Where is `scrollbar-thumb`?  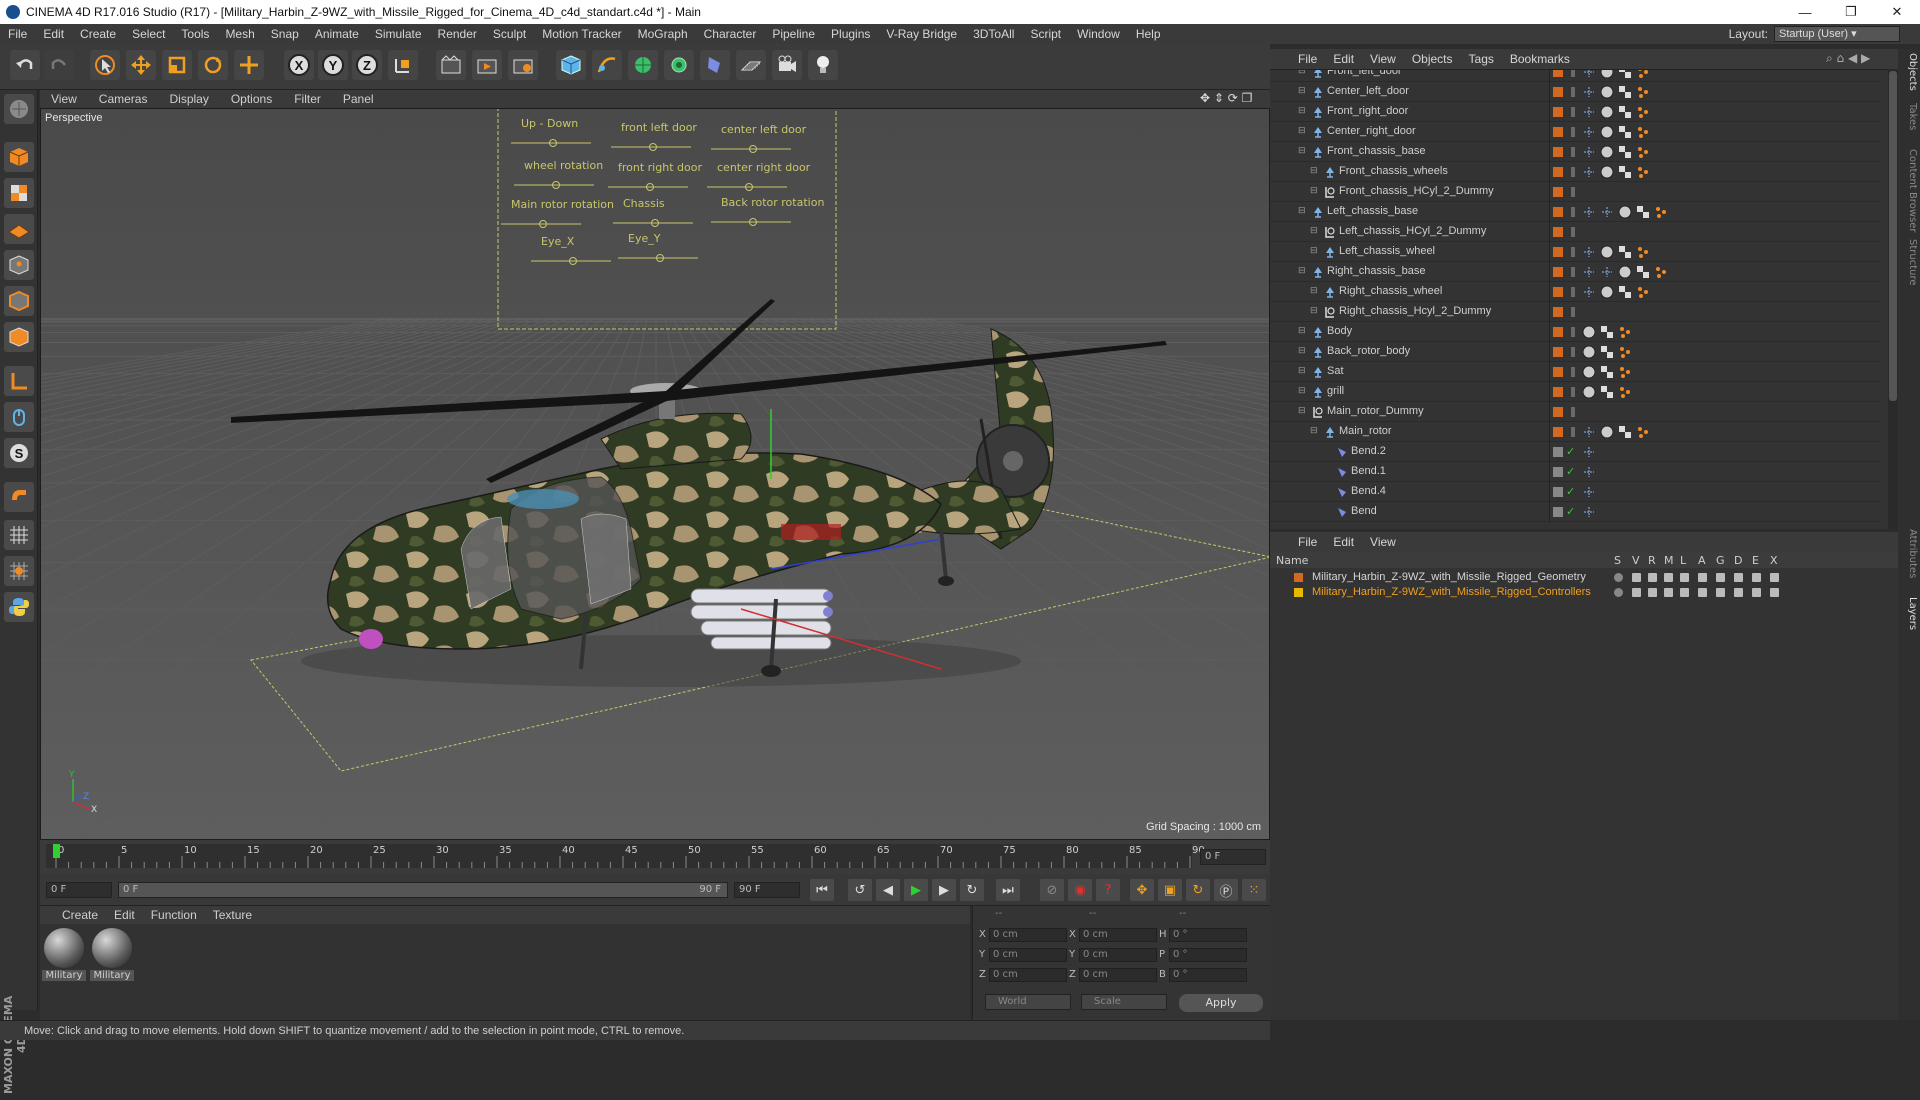
scrollbar-thumb is located at coordinates (1893, 236).